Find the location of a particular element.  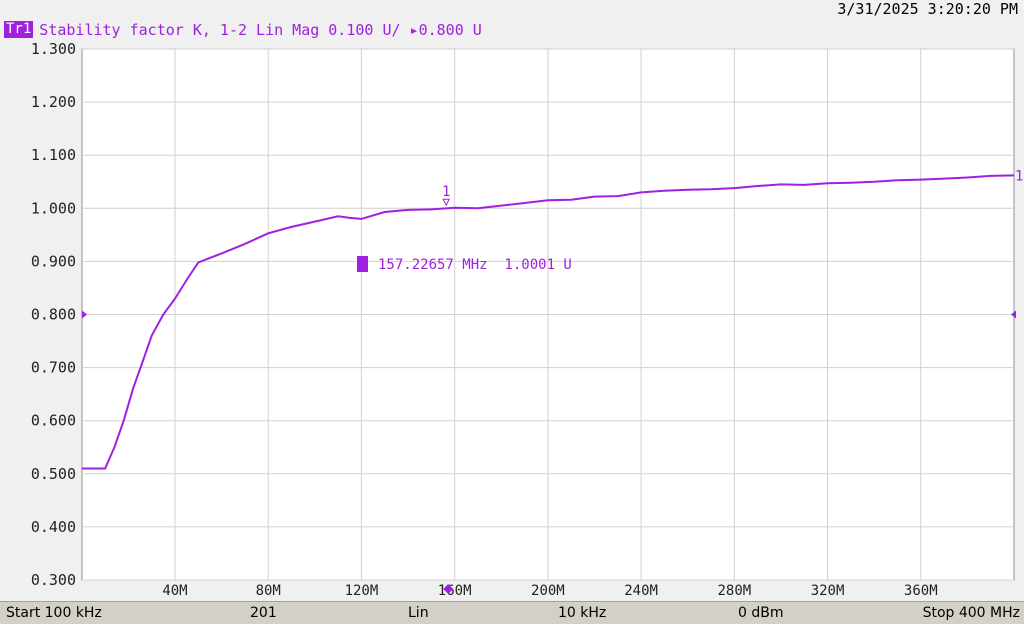

x-tick-label: 200M is located at coordinates (548, 591).